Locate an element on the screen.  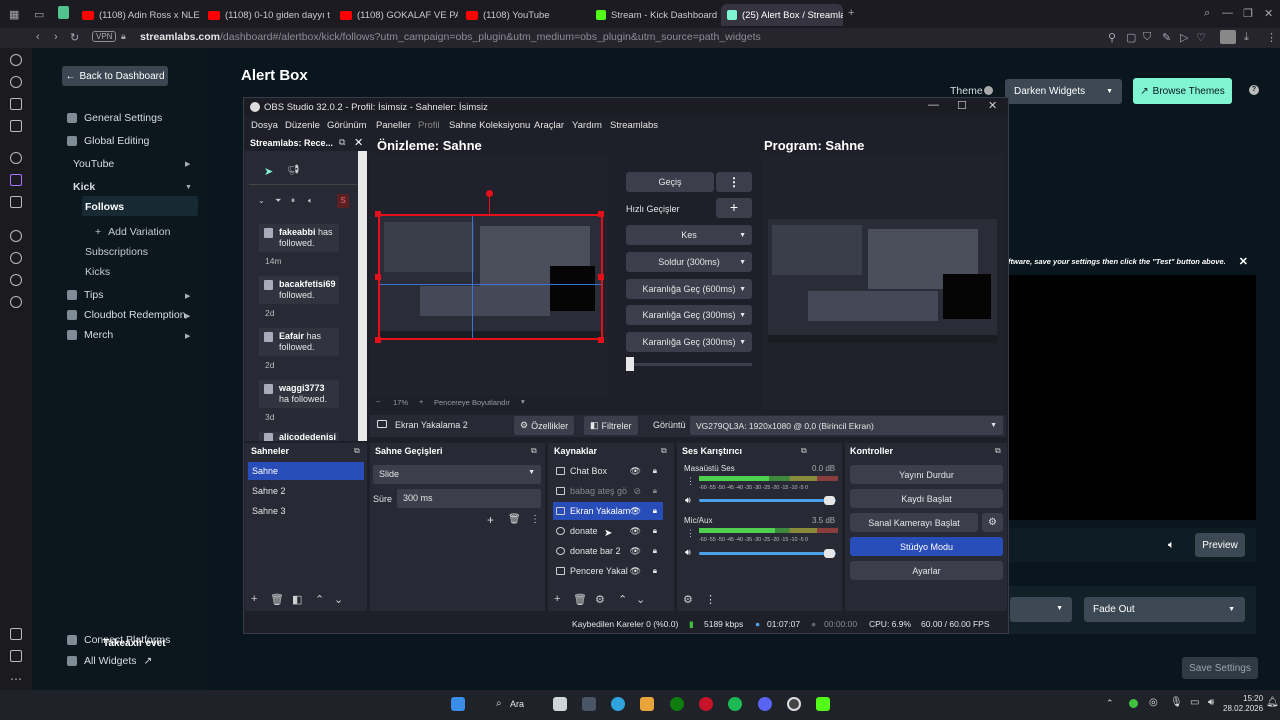
quick-transition-button: Soldur (300ms) ▼ is located at coordinates (689, 262).